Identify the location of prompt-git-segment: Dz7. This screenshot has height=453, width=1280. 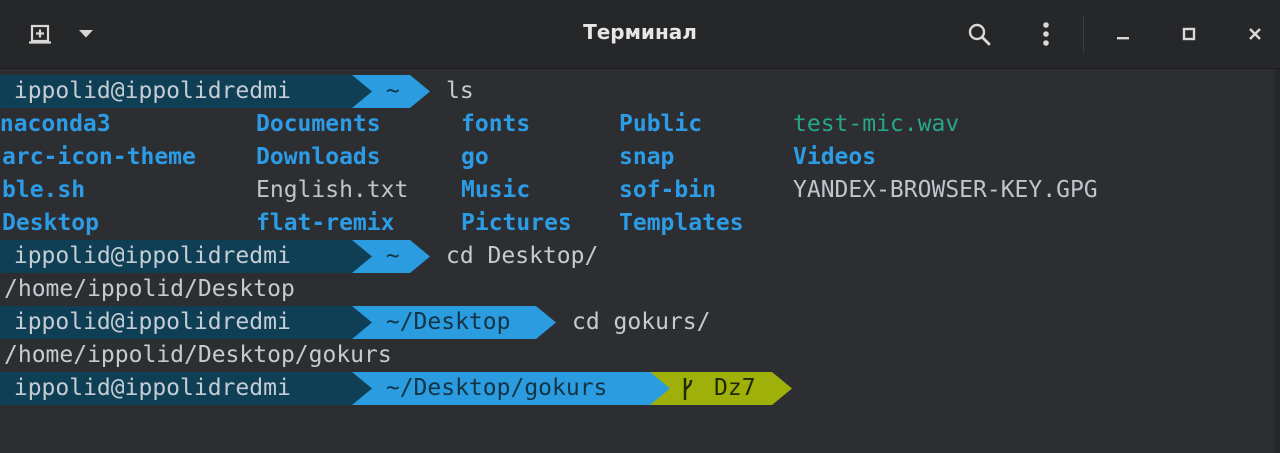
(721, 388).